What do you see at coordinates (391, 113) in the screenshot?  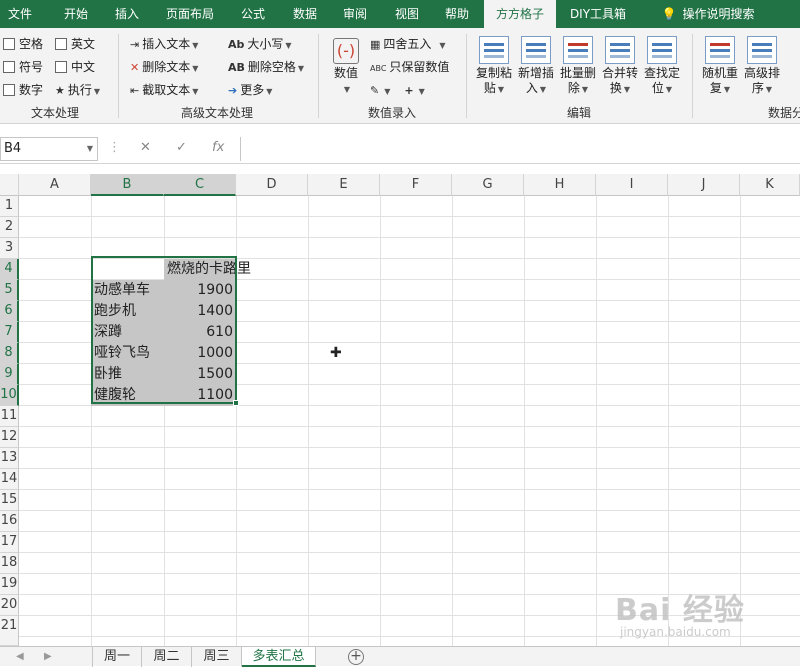 I see `group-label-number-entry: 数值录入` at bounding box center [391, 113].